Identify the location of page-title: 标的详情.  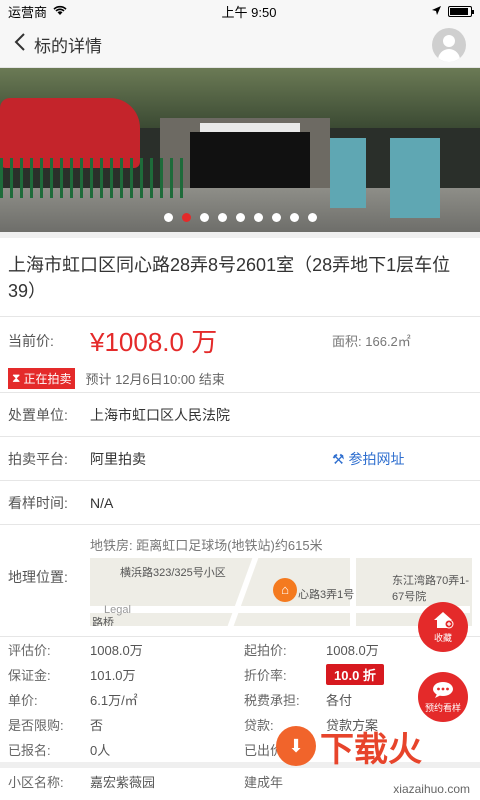
(68, 46).